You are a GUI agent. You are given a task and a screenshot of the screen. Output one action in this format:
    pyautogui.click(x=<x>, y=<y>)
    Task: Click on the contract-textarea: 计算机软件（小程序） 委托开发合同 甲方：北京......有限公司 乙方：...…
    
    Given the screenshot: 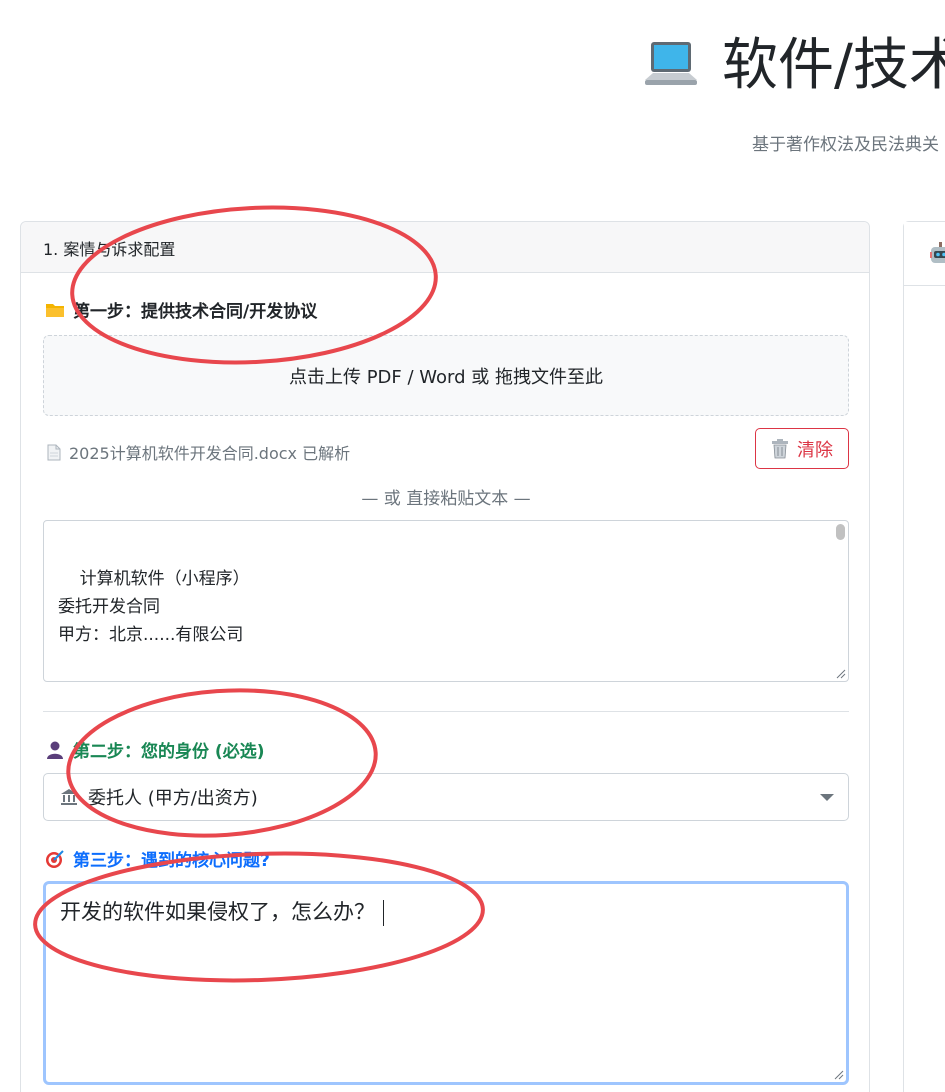 What is the action you would take?
    pyautogui.click(x=446, y=601)
    